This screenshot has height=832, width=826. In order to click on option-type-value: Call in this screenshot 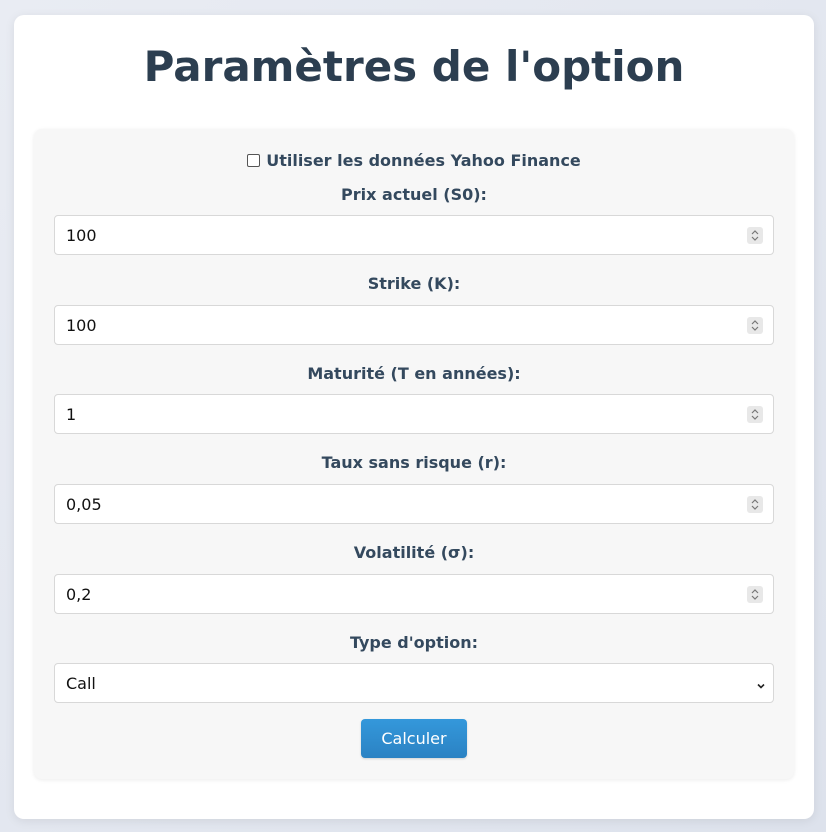, I will do `click(81, 683)`.